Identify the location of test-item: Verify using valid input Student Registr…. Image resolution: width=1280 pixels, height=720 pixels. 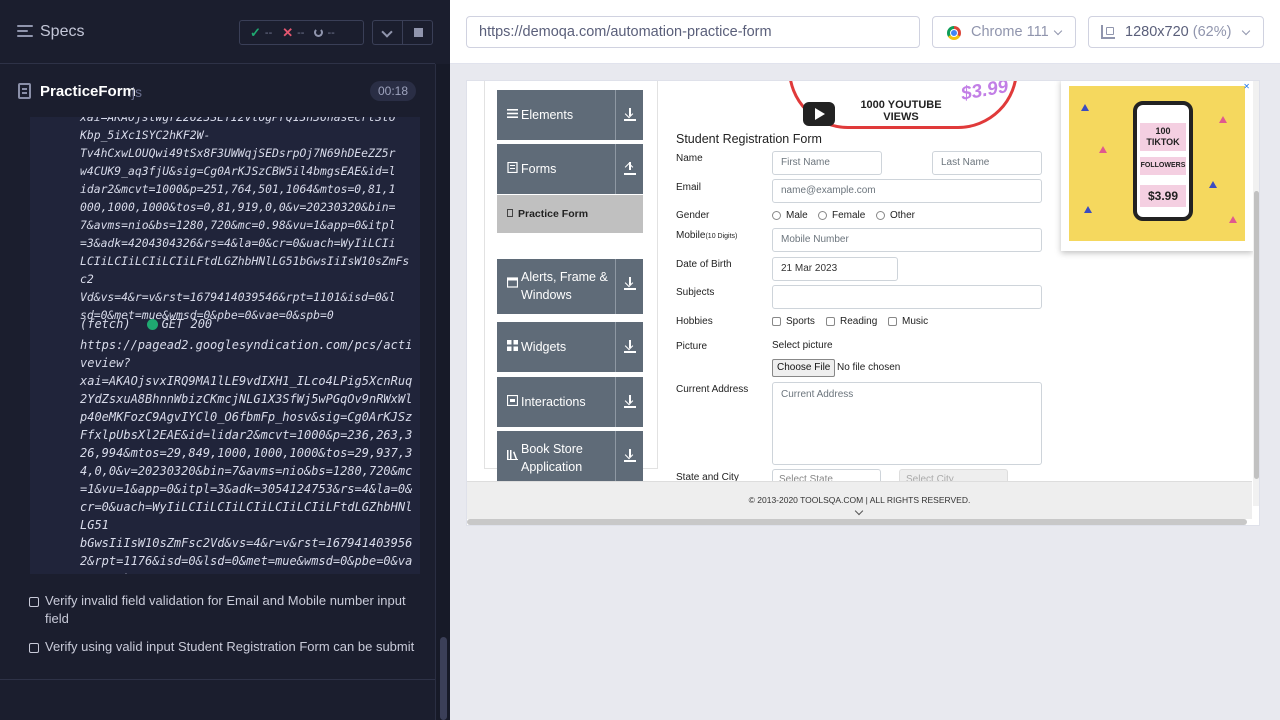
(223, 647).